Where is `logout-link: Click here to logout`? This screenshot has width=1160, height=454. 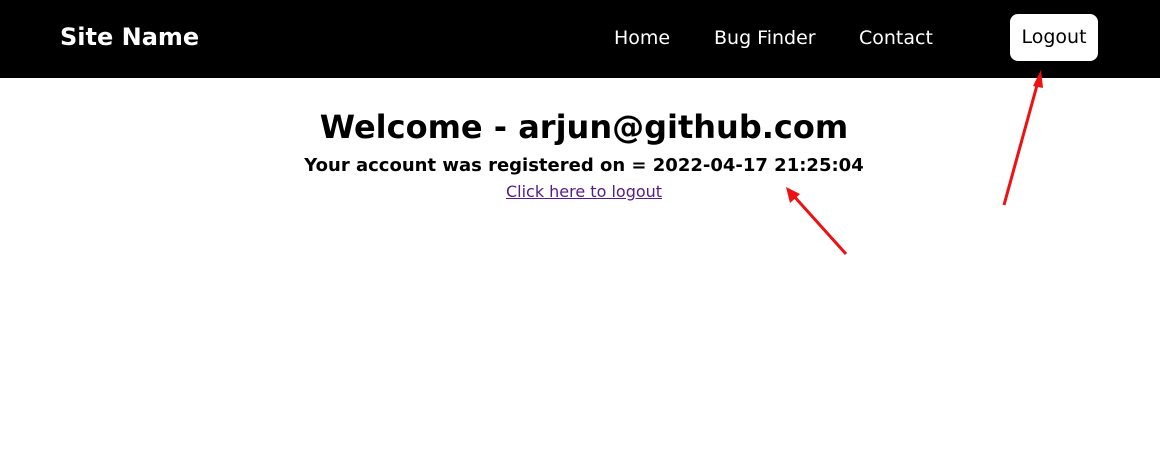 logout-link: Click here to logout is located at coordinates (584, 191).